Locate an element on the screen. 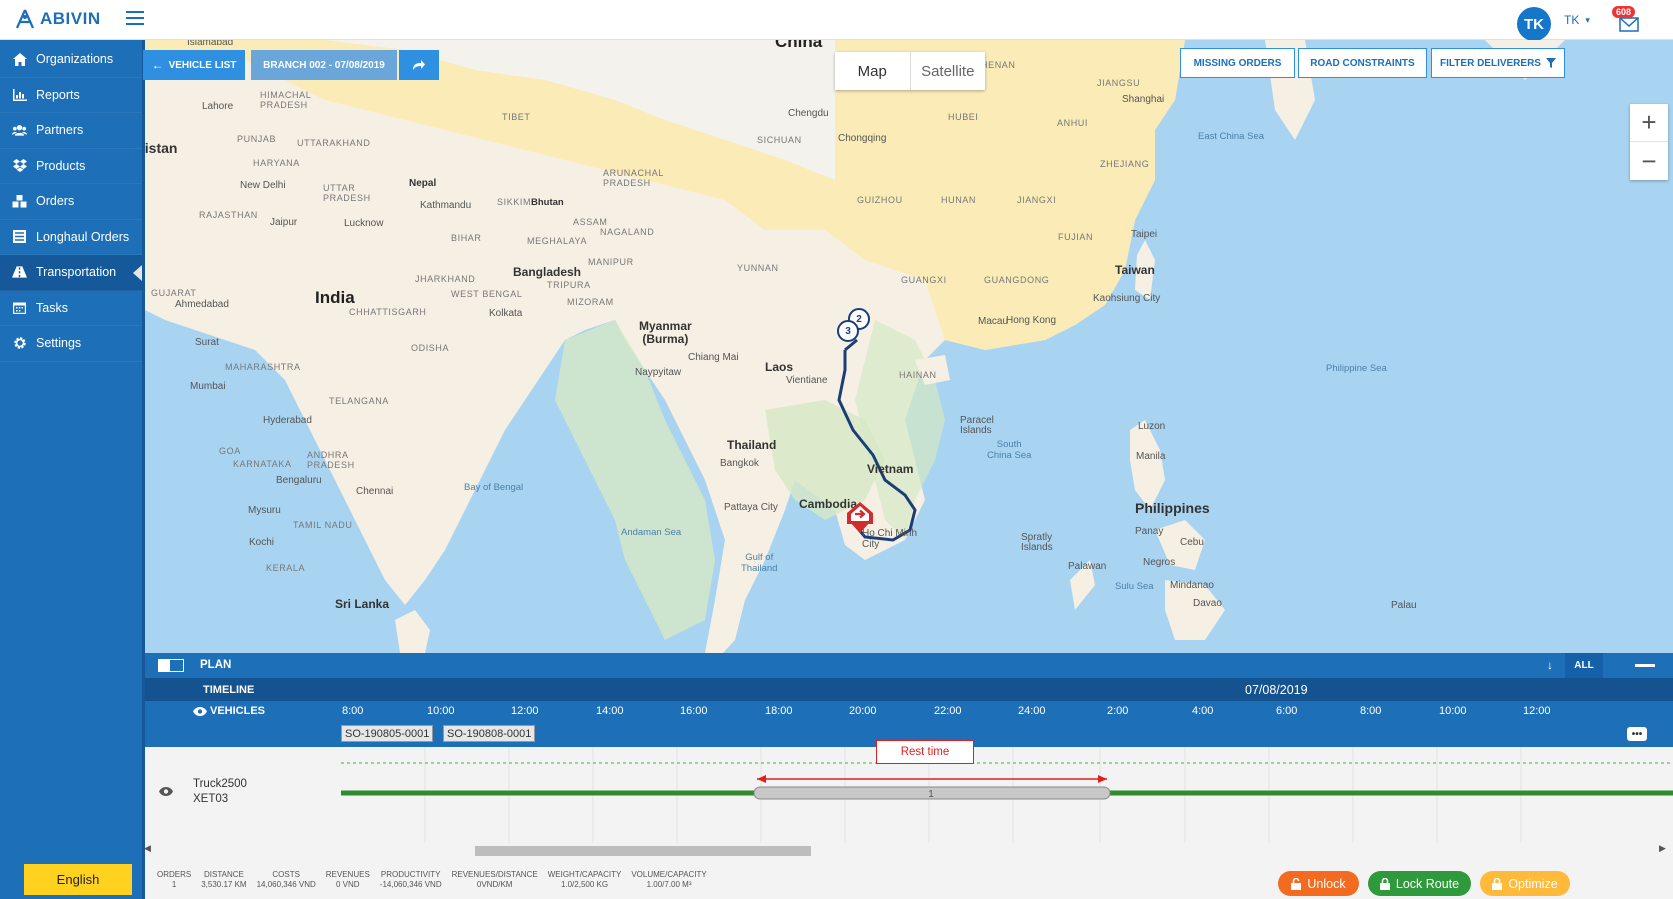 This screenshot has height=899, width=1673. sidebar-item-tasks: Tasks is located at coordinates (72, 308).